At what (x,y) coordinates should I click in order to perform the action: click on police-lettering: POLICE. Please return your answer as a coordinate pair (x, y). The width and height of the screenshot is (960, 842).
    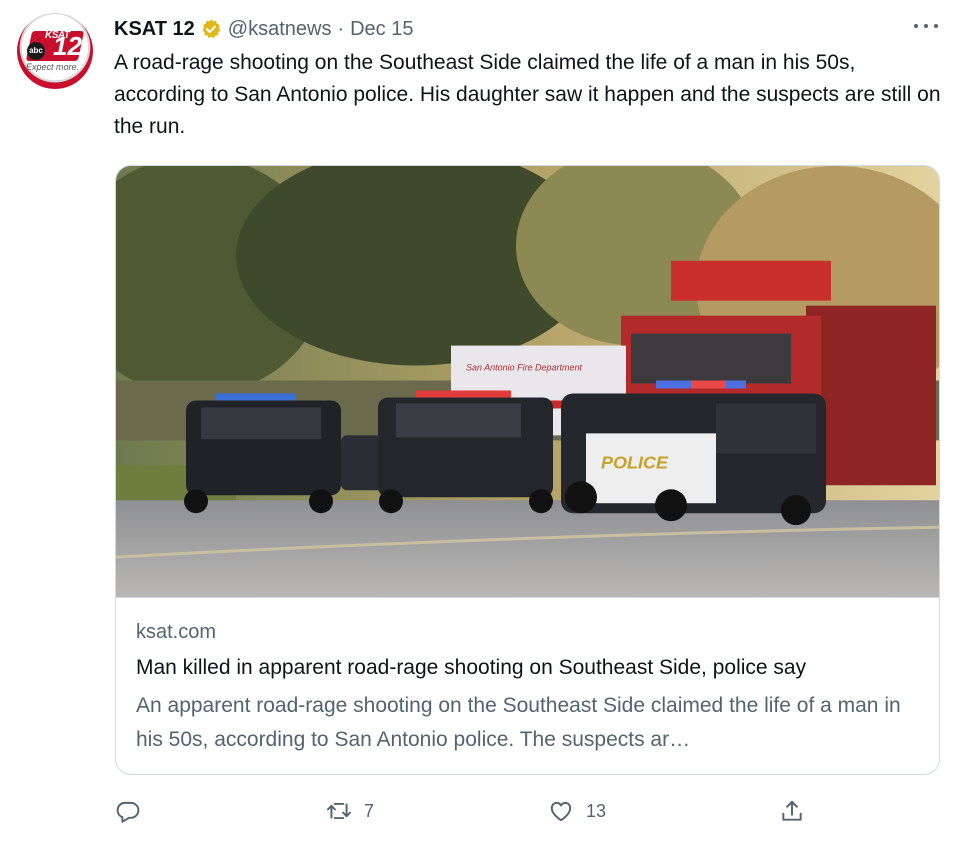
    Looking at the image, I should click on (635, 462).